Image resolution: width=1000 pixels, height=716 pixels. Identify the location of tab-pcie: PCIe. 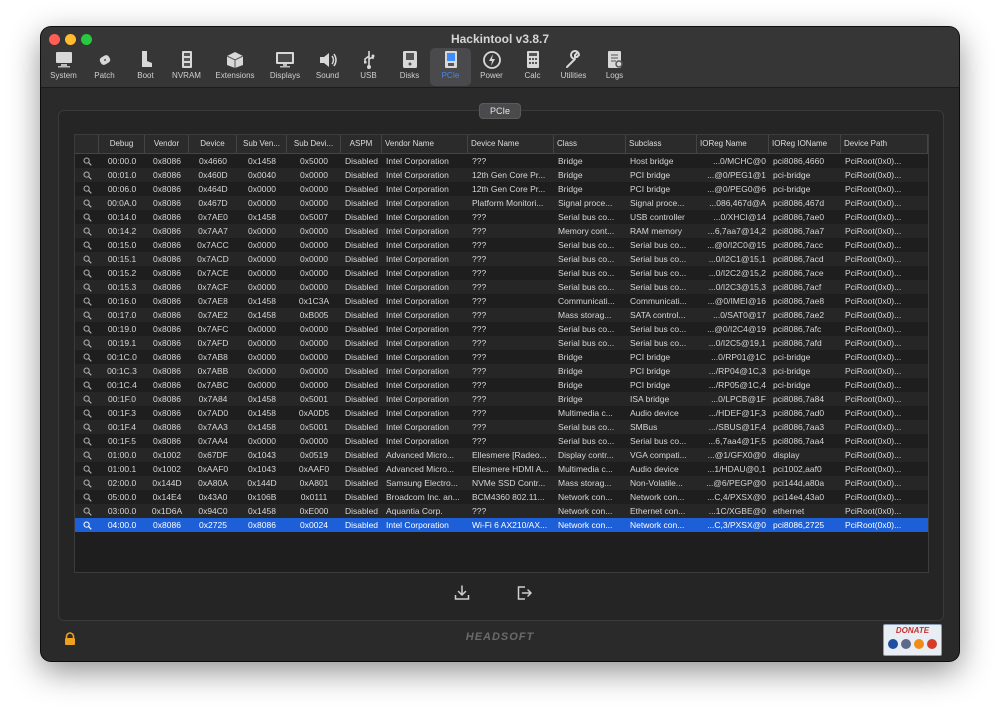
(500, 111).